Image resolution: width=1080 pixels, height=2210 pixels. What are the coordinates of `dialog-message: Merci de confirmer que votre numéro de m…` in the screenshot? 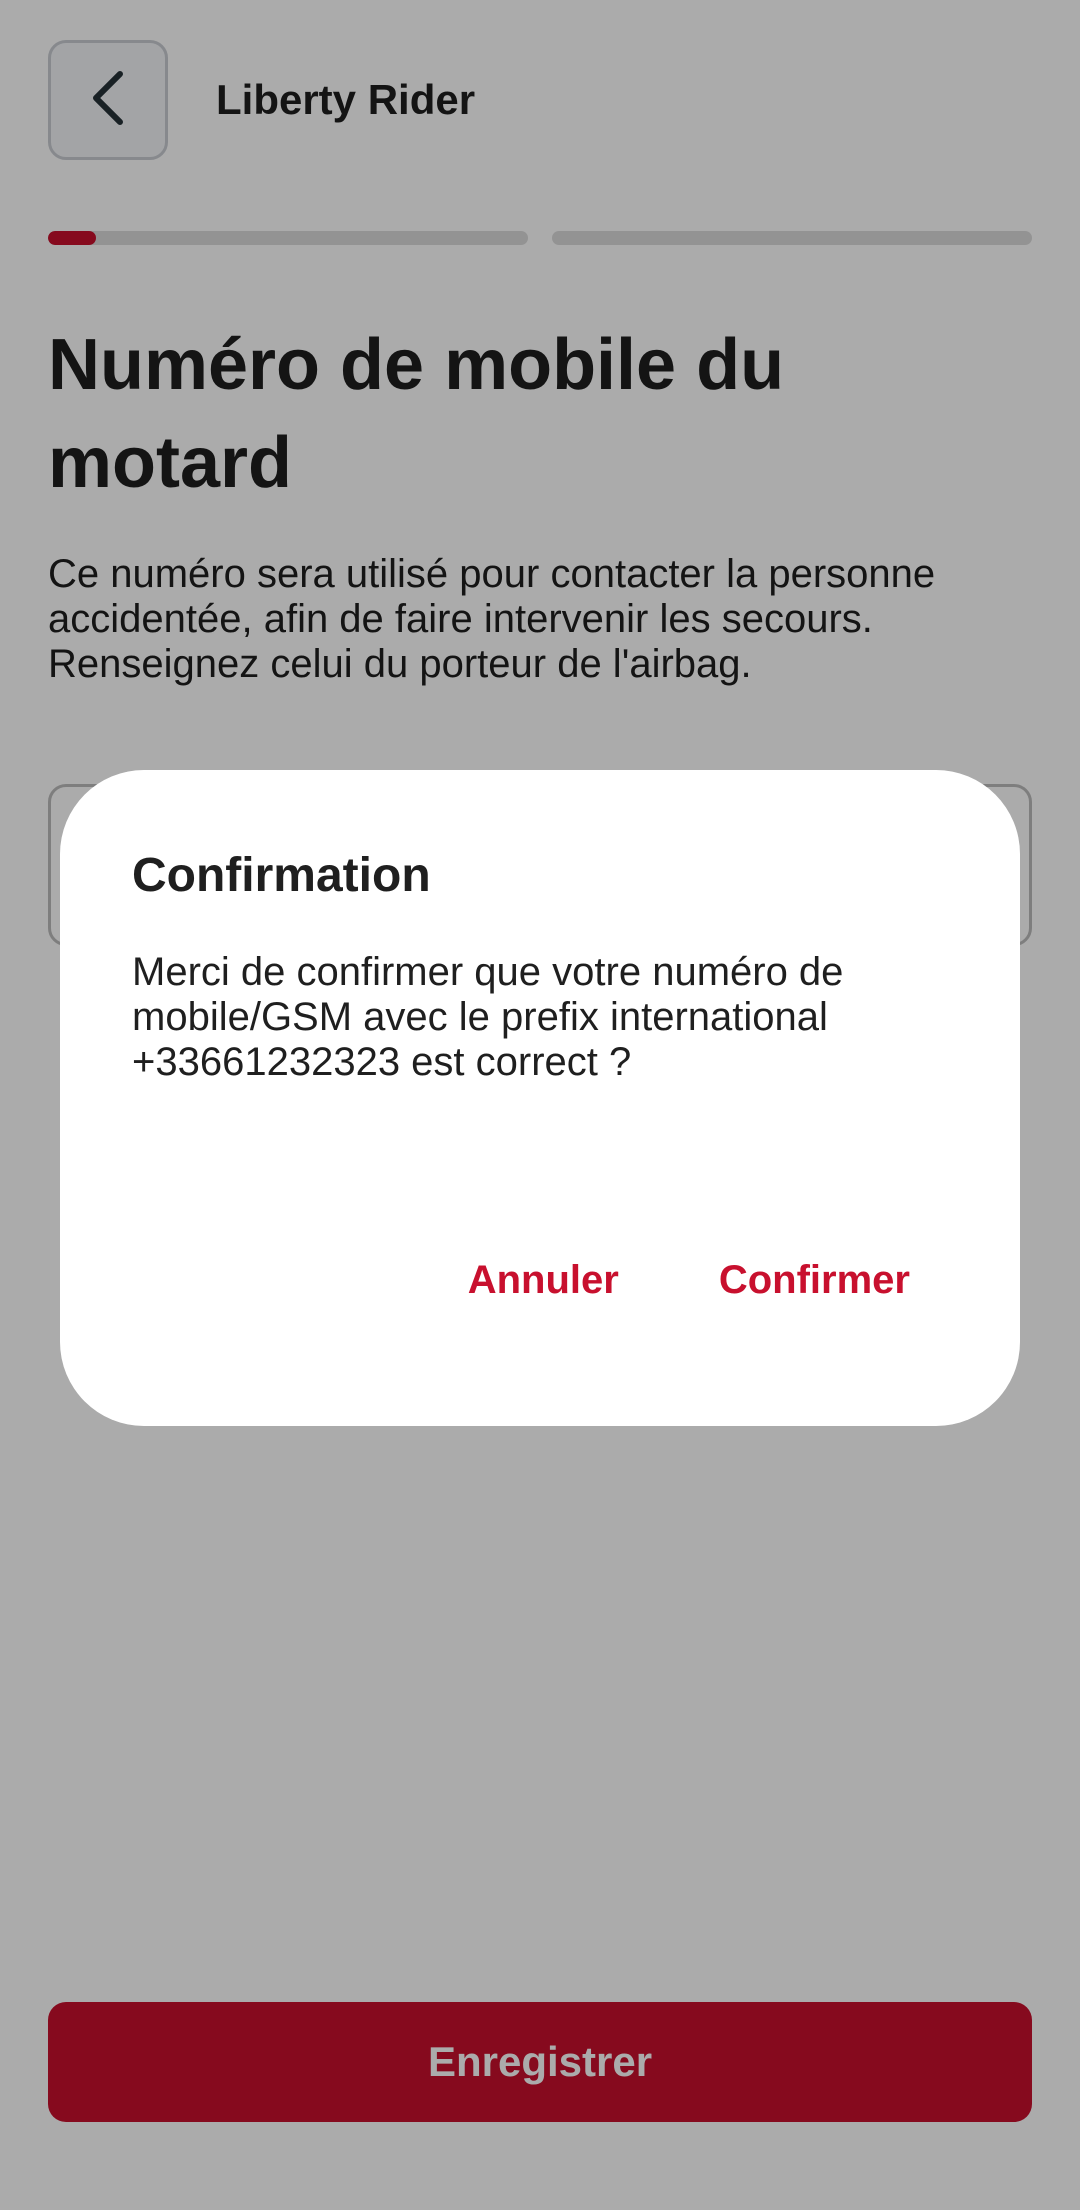 It's located at (488, 1017).